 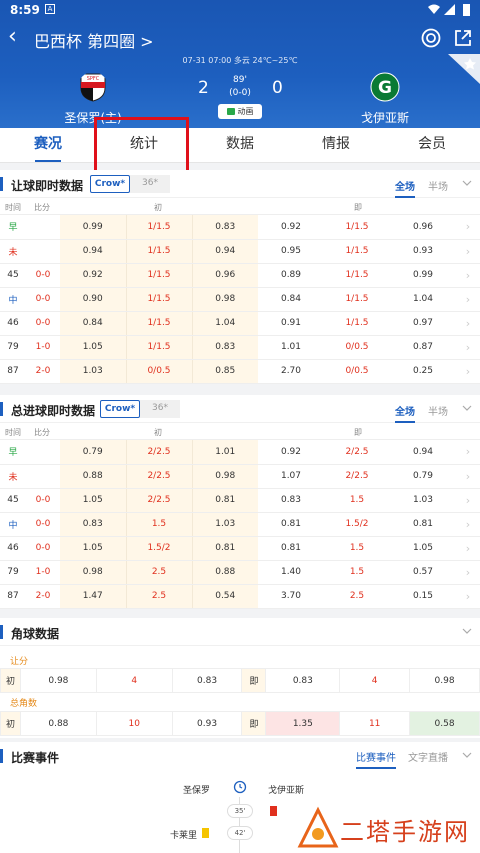 What do you see at coordinates (240, 10) in the screenshot?
I see `status-bar: 8:59 A` at bounding box center [240, 10].